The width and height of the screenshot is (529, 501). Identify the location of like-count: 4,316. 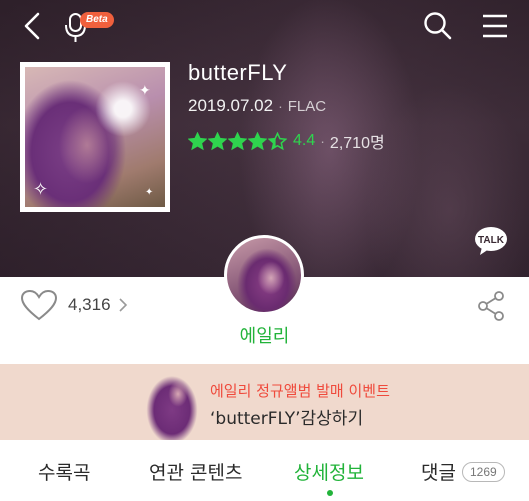
(89, 305).